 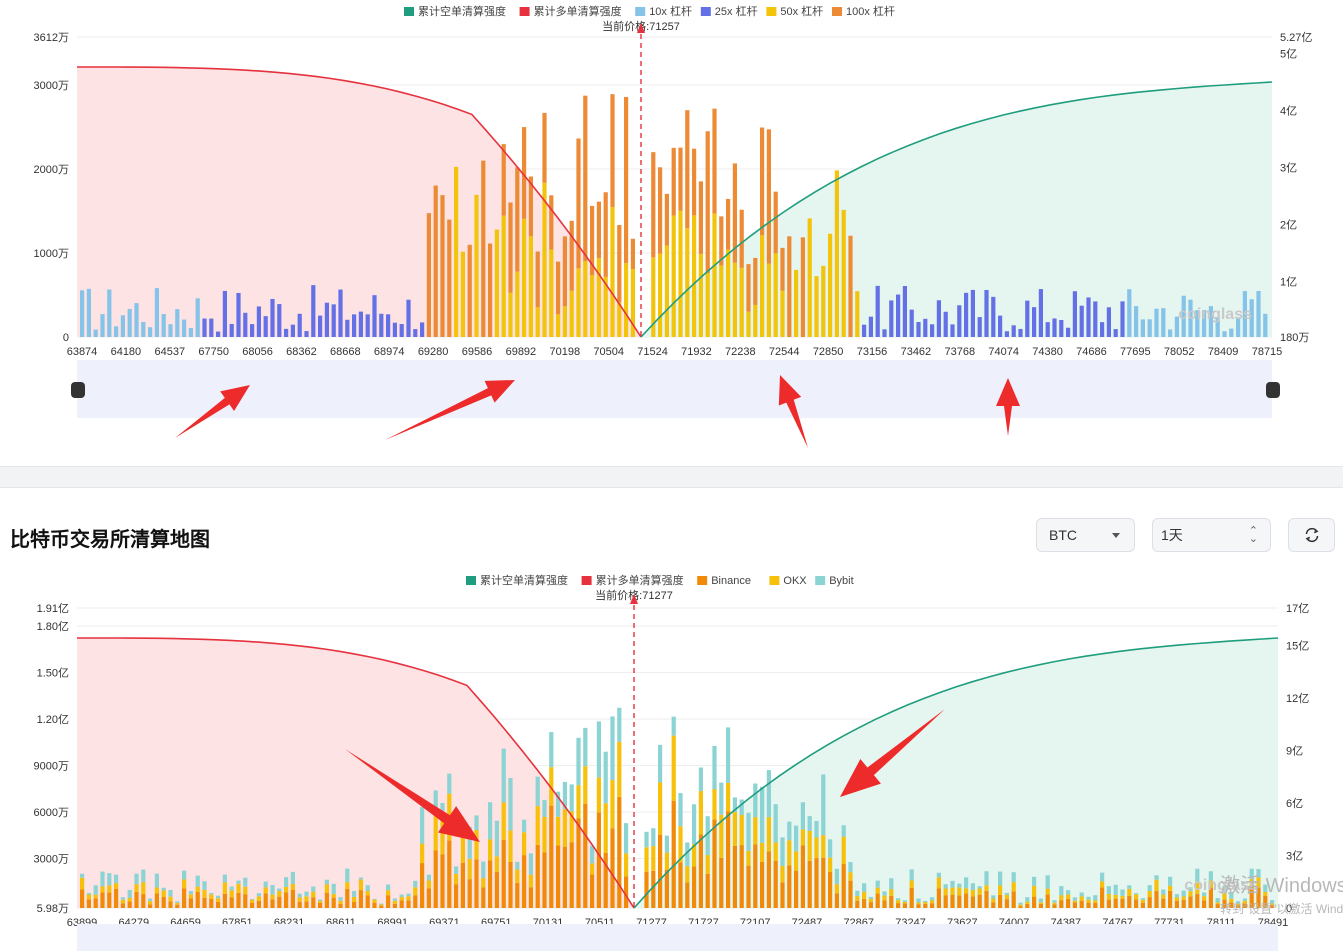 What do you see at coordinates (670, 11) in the screenshot?
I see `legend-label: 10x 杠杆` at bounding box center [670, 11].